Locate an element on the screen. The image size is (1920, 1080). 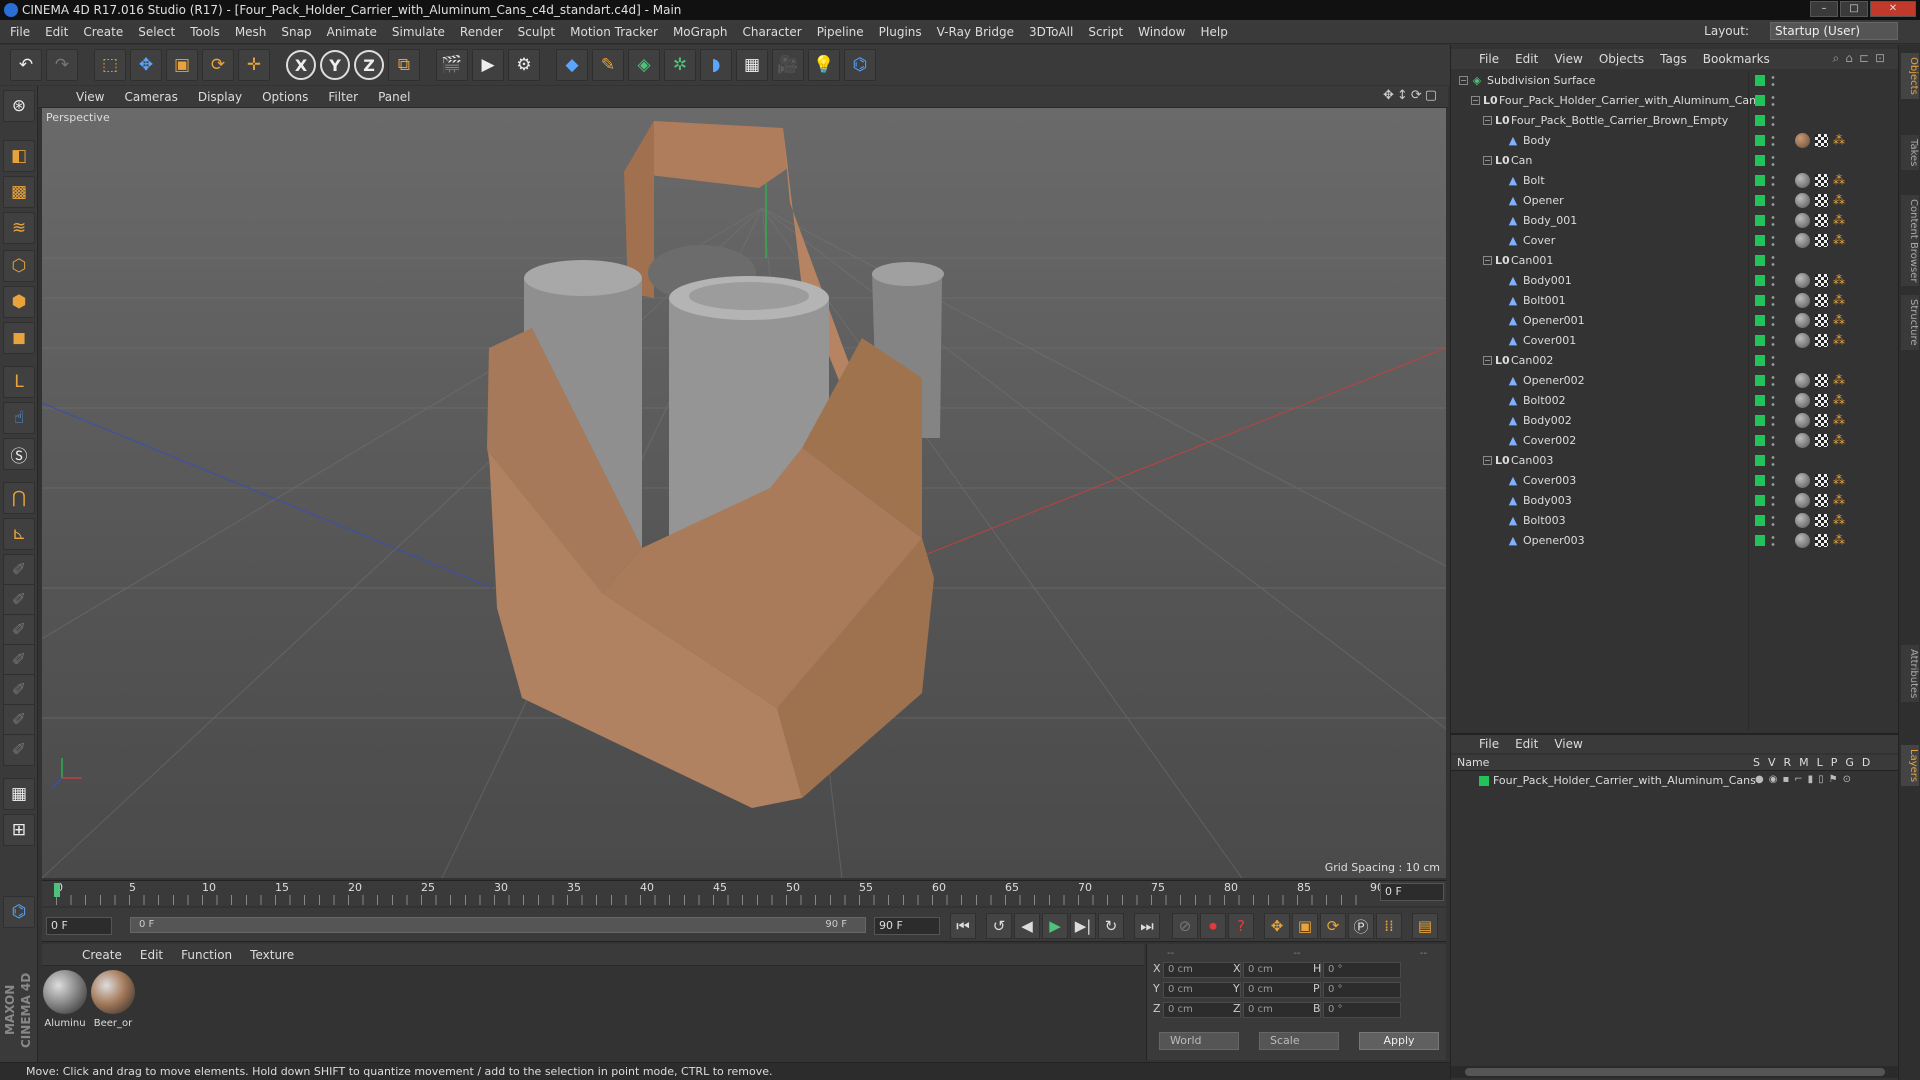
frame-range-slider: 0 F 90 F is located at coordinates (498, 925).